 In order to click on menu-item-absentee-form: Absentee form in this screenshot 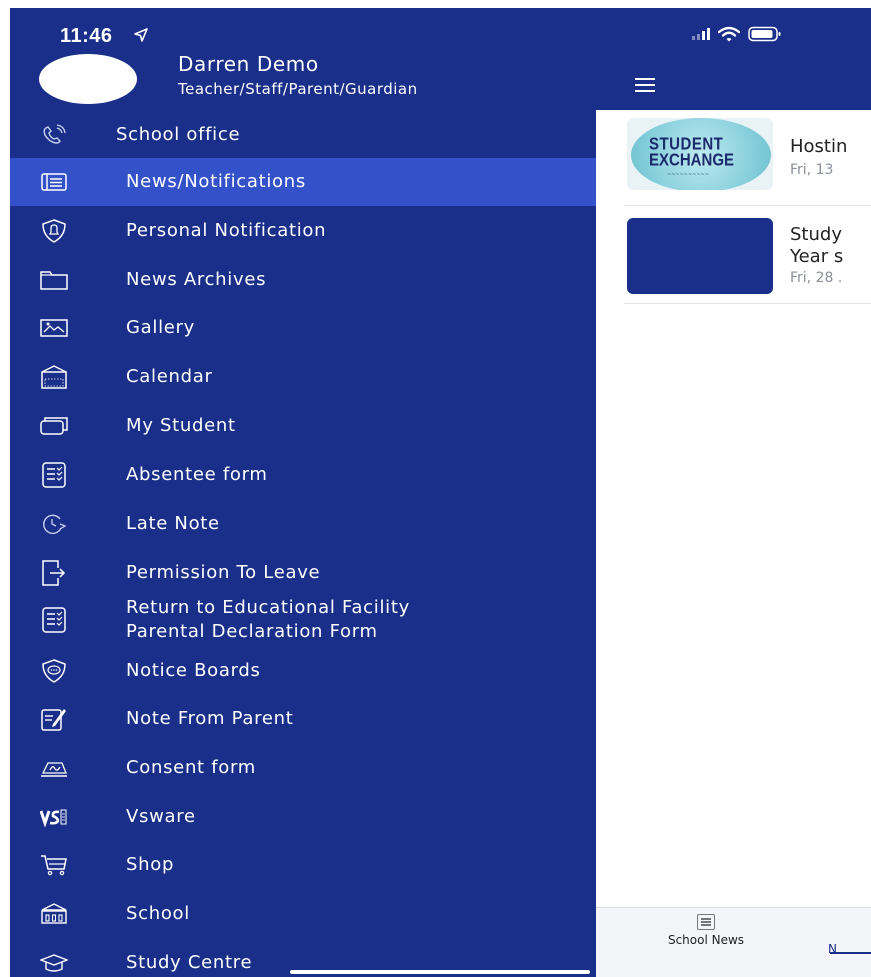, I will do `click(303, 475)`.